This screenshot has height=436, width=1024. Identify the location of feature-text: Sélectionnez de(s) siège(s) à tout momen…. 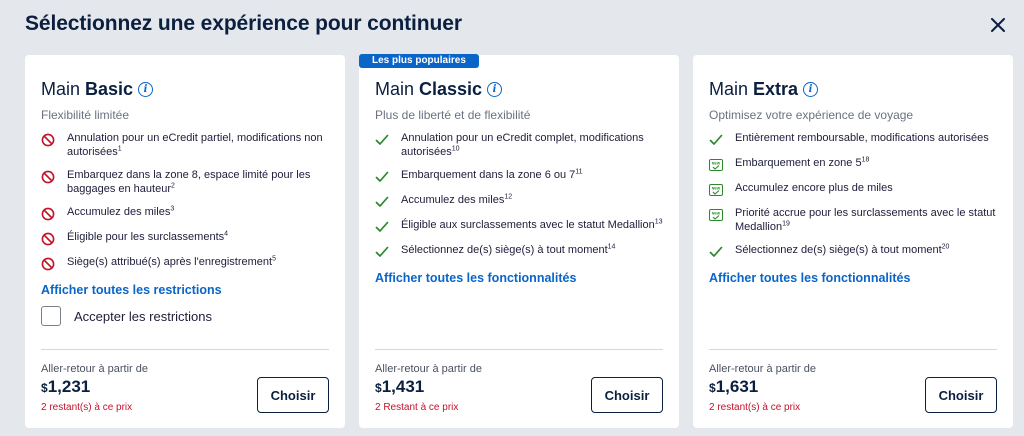
(842, 250).